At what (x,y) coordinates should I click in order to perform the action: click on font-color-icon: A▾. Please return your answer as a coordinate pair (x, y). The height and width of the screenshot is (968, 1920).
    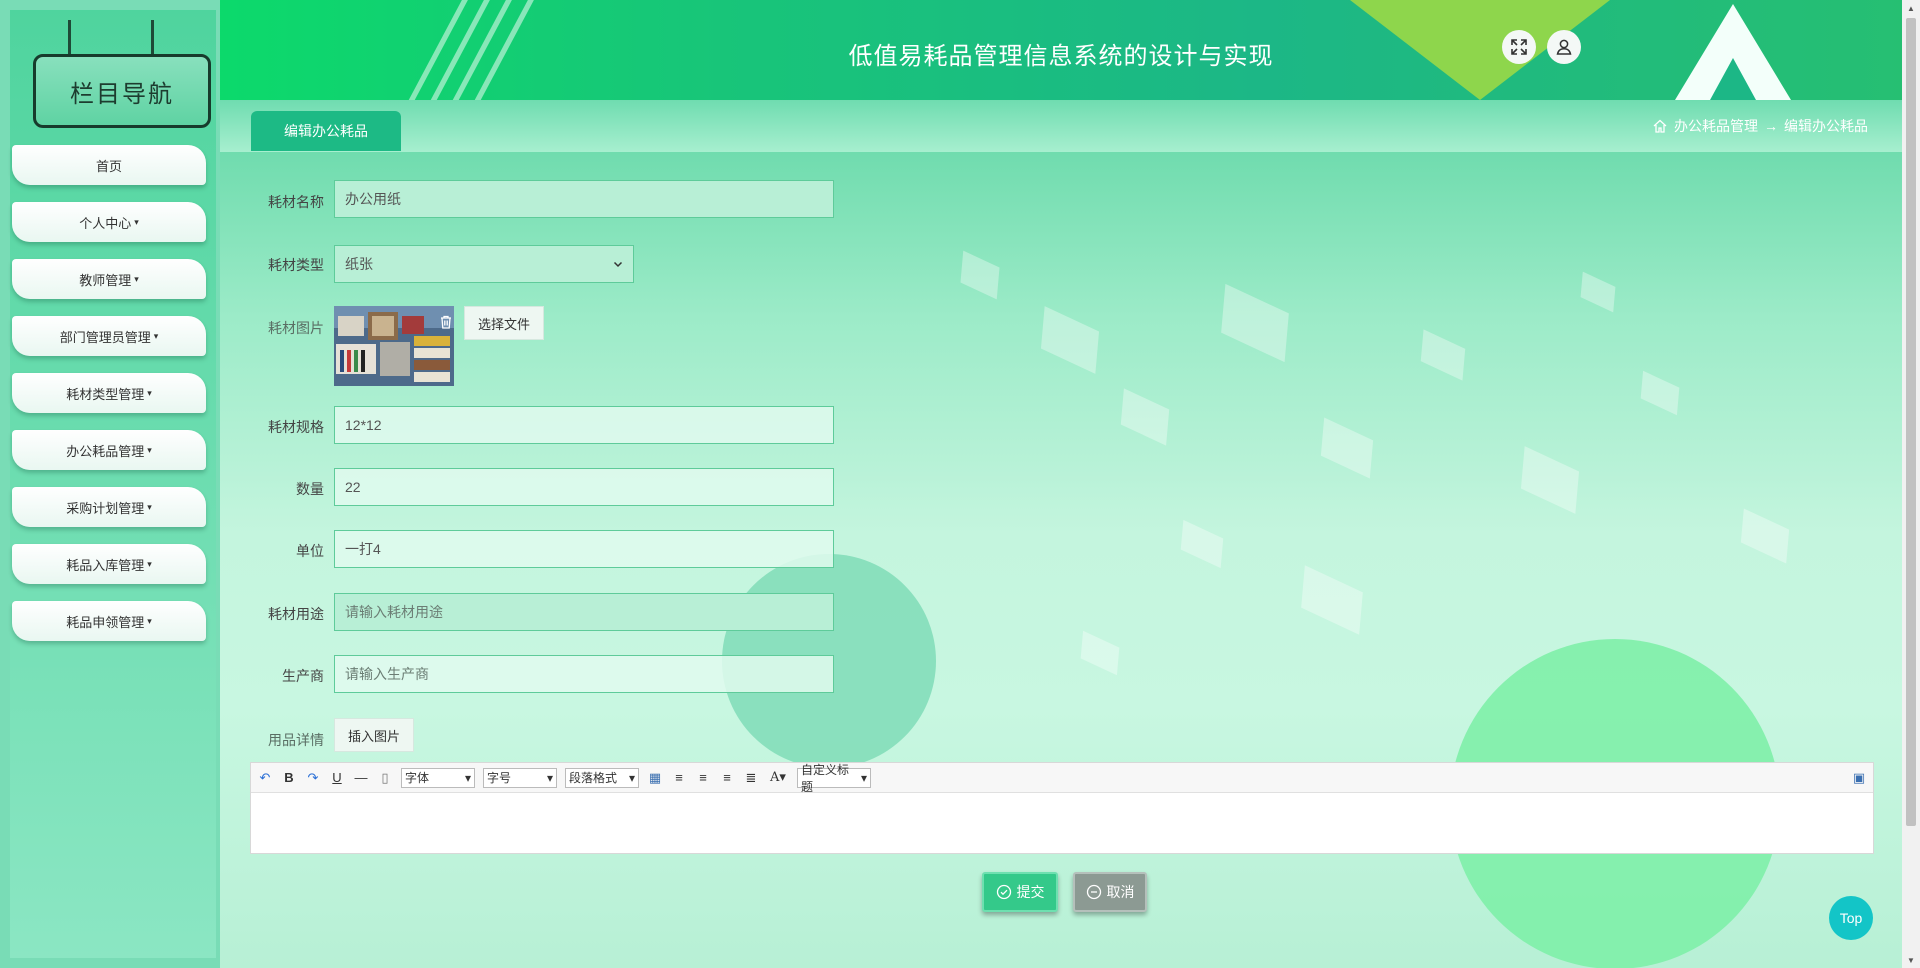
    Looking at the image, I should click on (778, 778).